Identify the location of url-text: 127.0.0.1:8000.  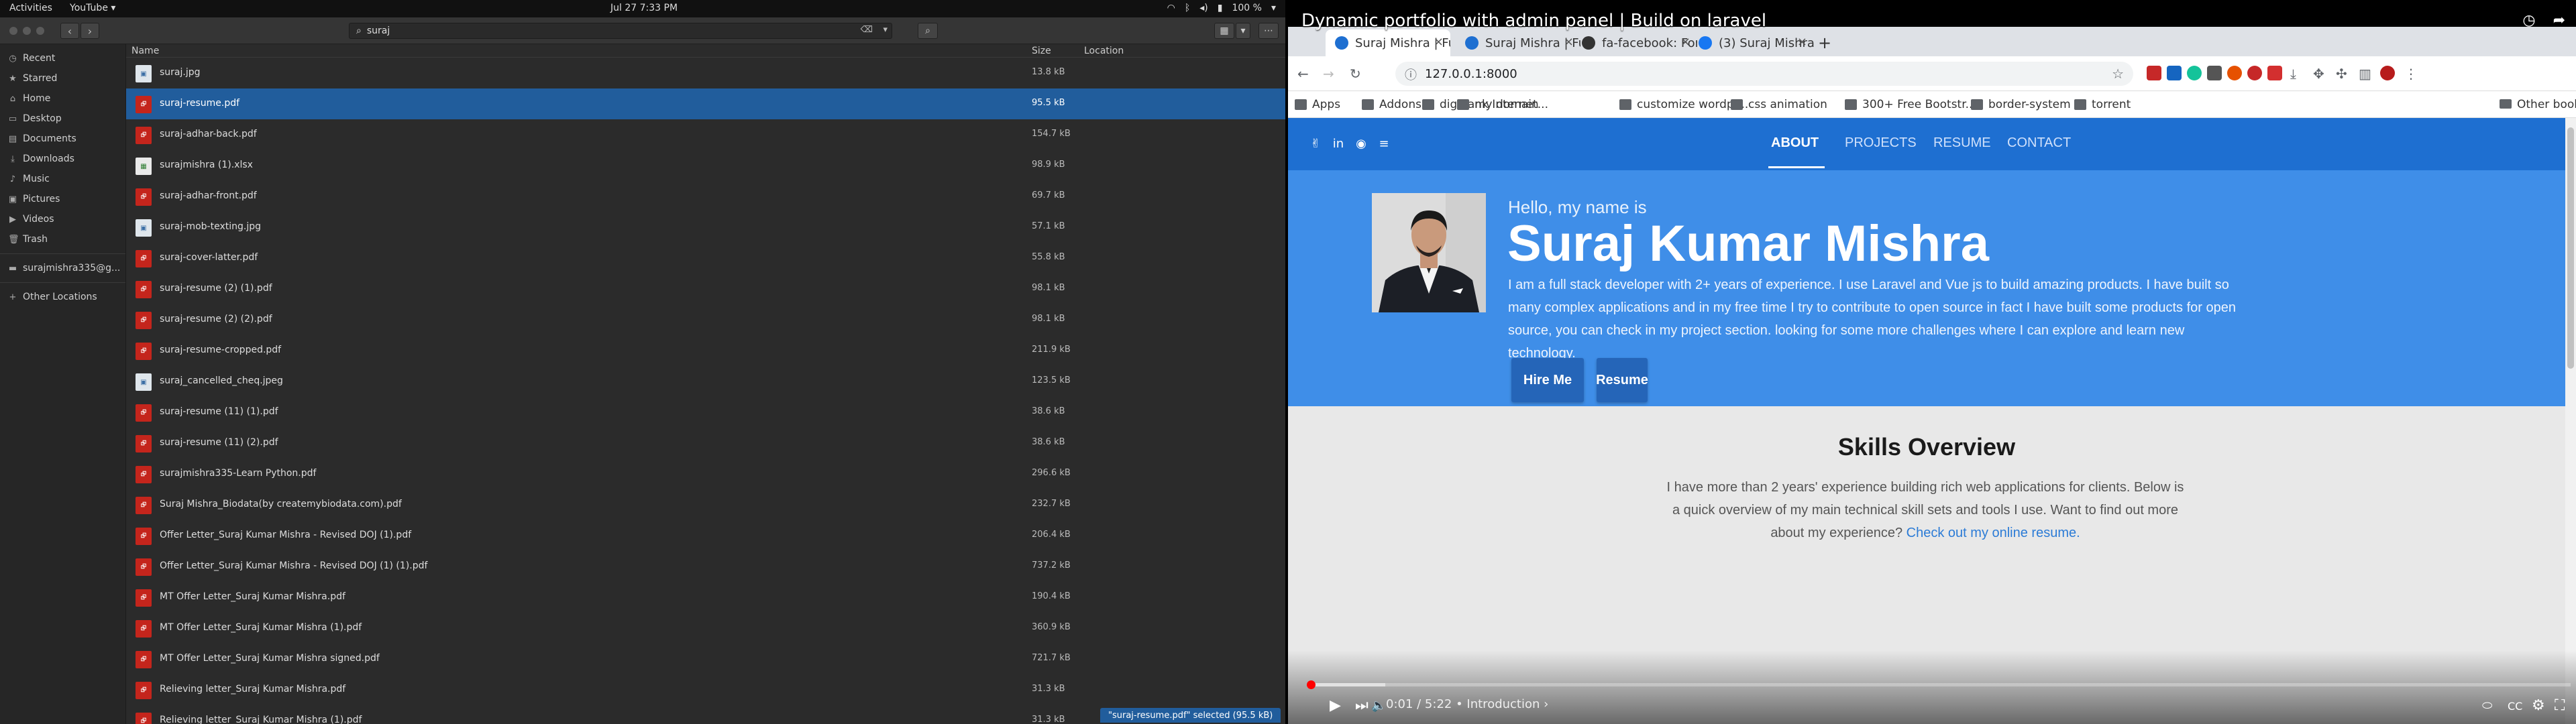
(1471, 74).